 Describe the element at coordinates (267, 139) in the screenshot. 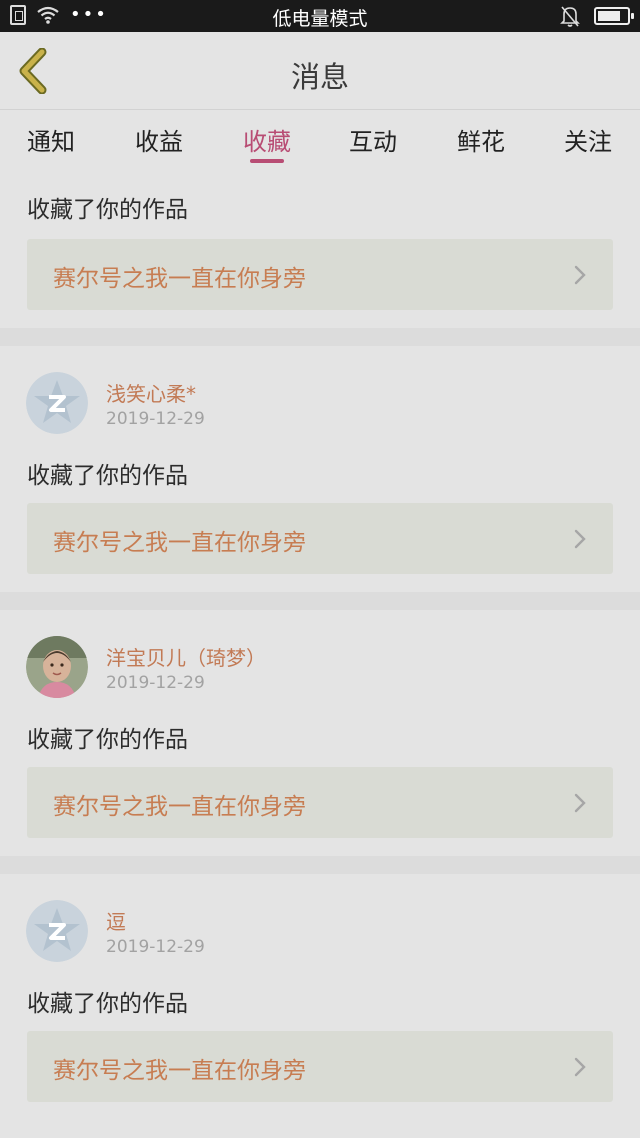

I see `tab-favorites: 收藏` at that location.